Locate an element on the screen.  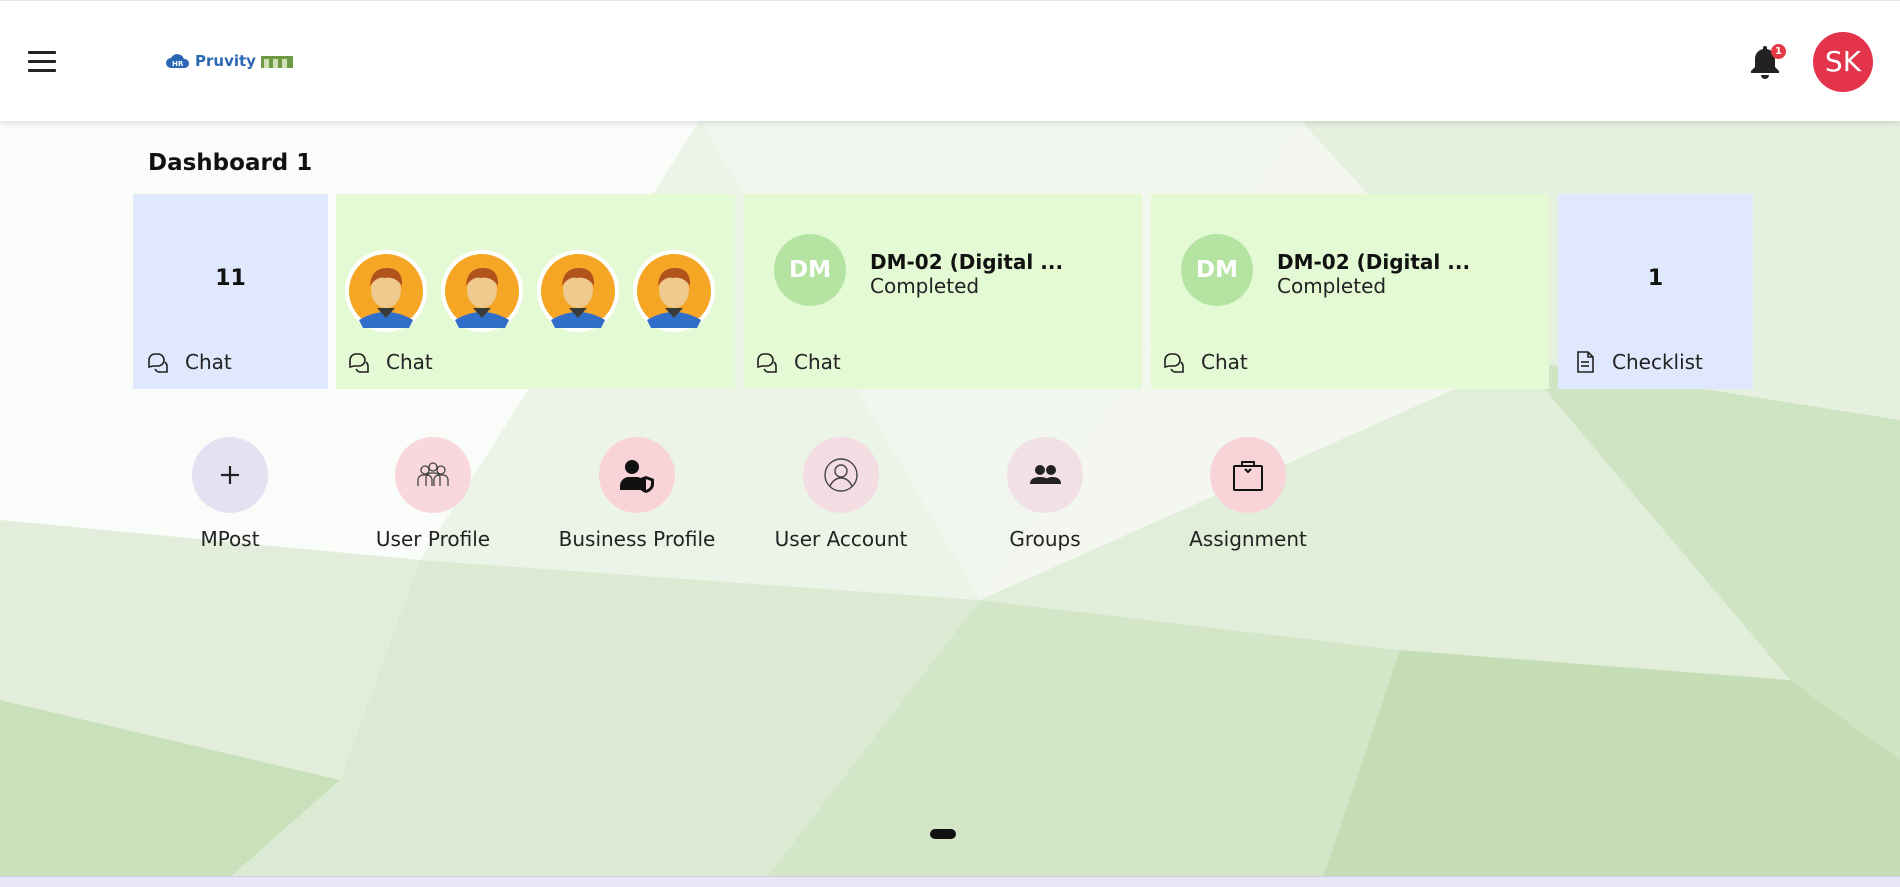
hamburger-menu-button is located at coordinates (43, 62).